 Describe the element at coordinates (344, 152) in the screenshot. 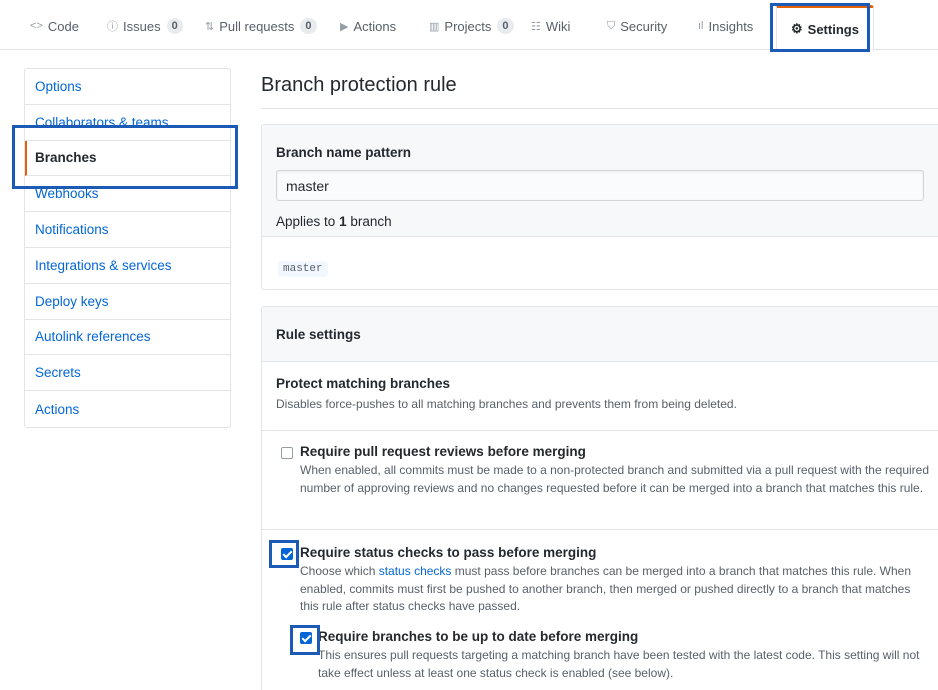

I see `pattern-label: Branch name pattern` at that location.